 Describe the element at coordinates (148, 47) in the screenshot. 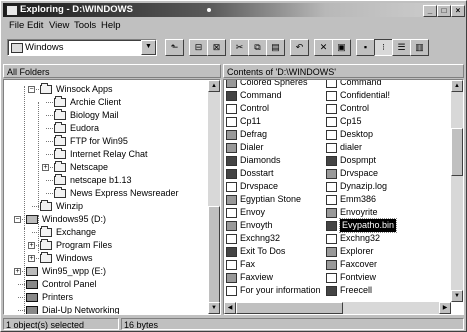

I see `chevron-down-icon: ▼` at that location.